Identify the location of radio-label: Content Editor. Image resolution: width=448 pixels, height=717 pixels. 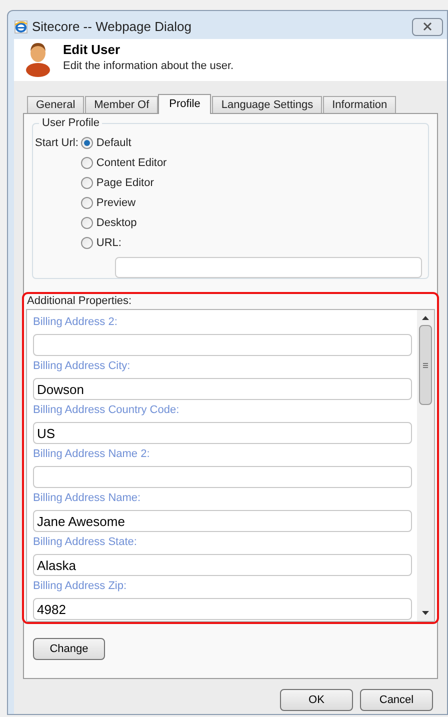
(131, 163).